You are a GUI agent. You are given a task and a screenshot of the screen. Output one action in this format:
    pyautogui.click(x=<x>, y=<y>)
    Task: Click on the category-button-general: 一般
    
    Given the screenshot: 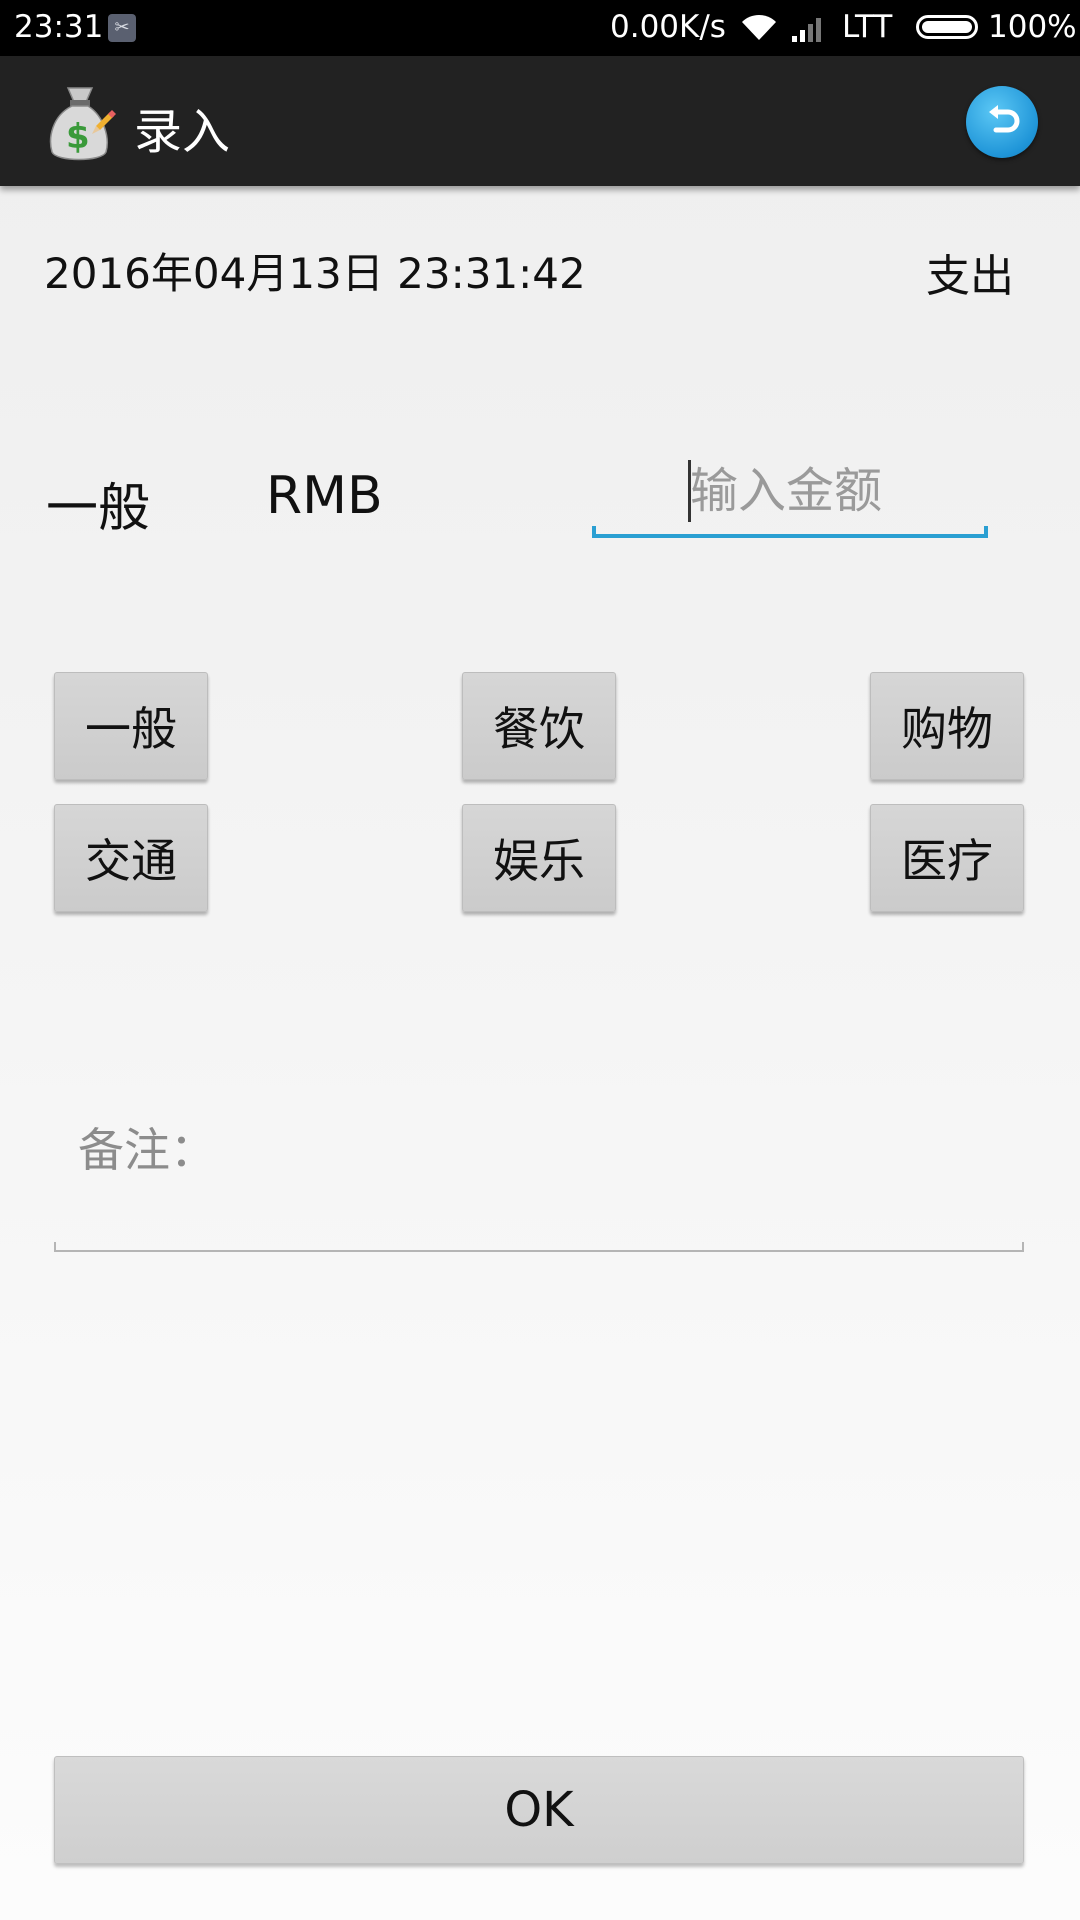 What is the action you would take?
    pyautogui.click(x=131, y=726)
    